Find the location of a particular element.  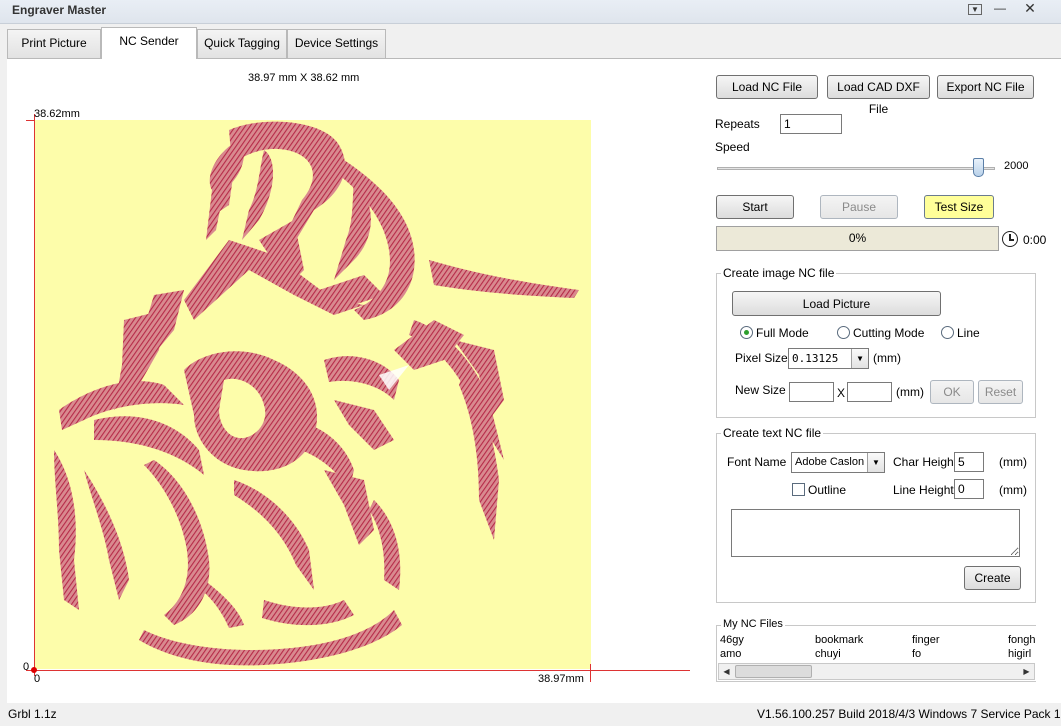

y-axis-zero-label: 0 is located at coordinates (26, 667).